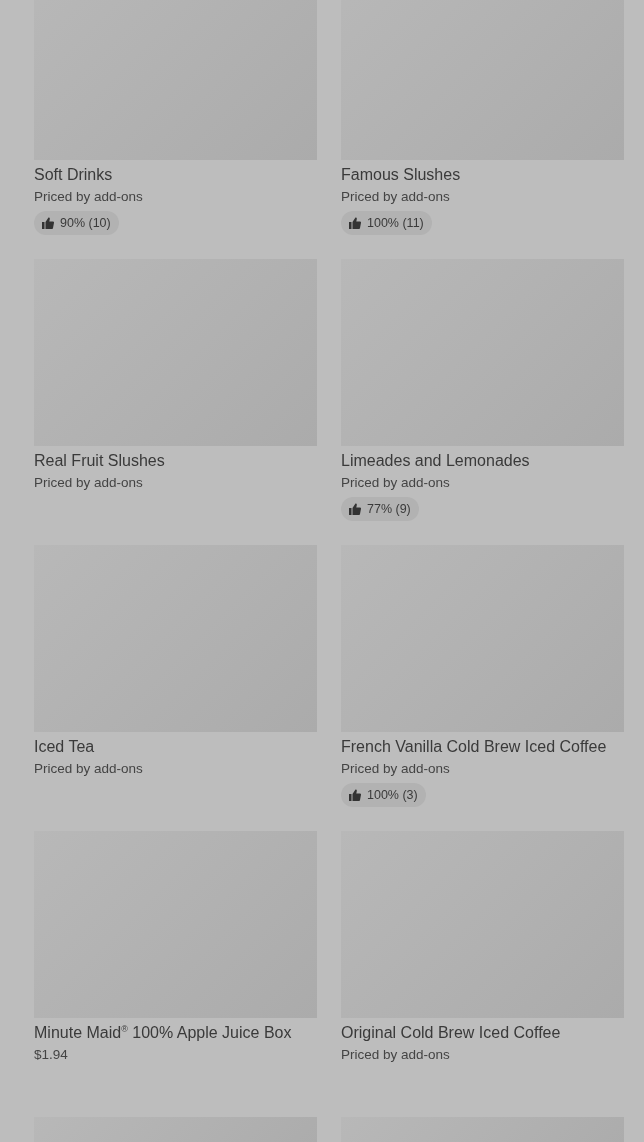 Image resolution: width=644 pixels, height=1142 pixels. What do you see at coordinates (482, 461) in the screenshot?
I see `item-title: Limeades and Lemonades` at bounding box center [482, 461].